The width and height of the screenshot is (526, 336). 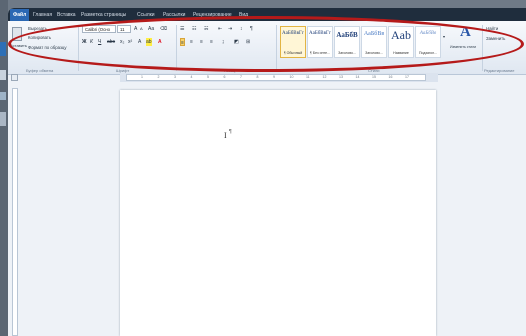 What do you see at coordinates (91, 42) in the screenshot?
I see `italic-button: К` at bounding box center [91, 42].